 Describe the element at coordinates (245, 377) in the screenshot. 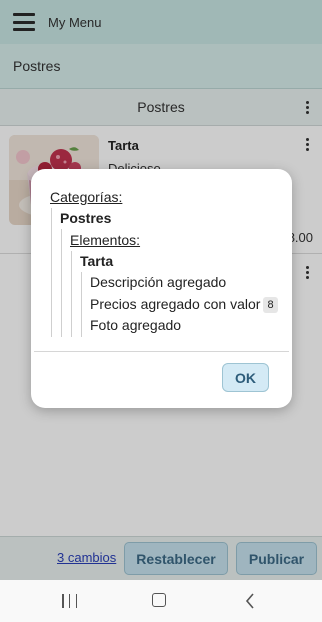

I see `ok-button: OK` at that location.